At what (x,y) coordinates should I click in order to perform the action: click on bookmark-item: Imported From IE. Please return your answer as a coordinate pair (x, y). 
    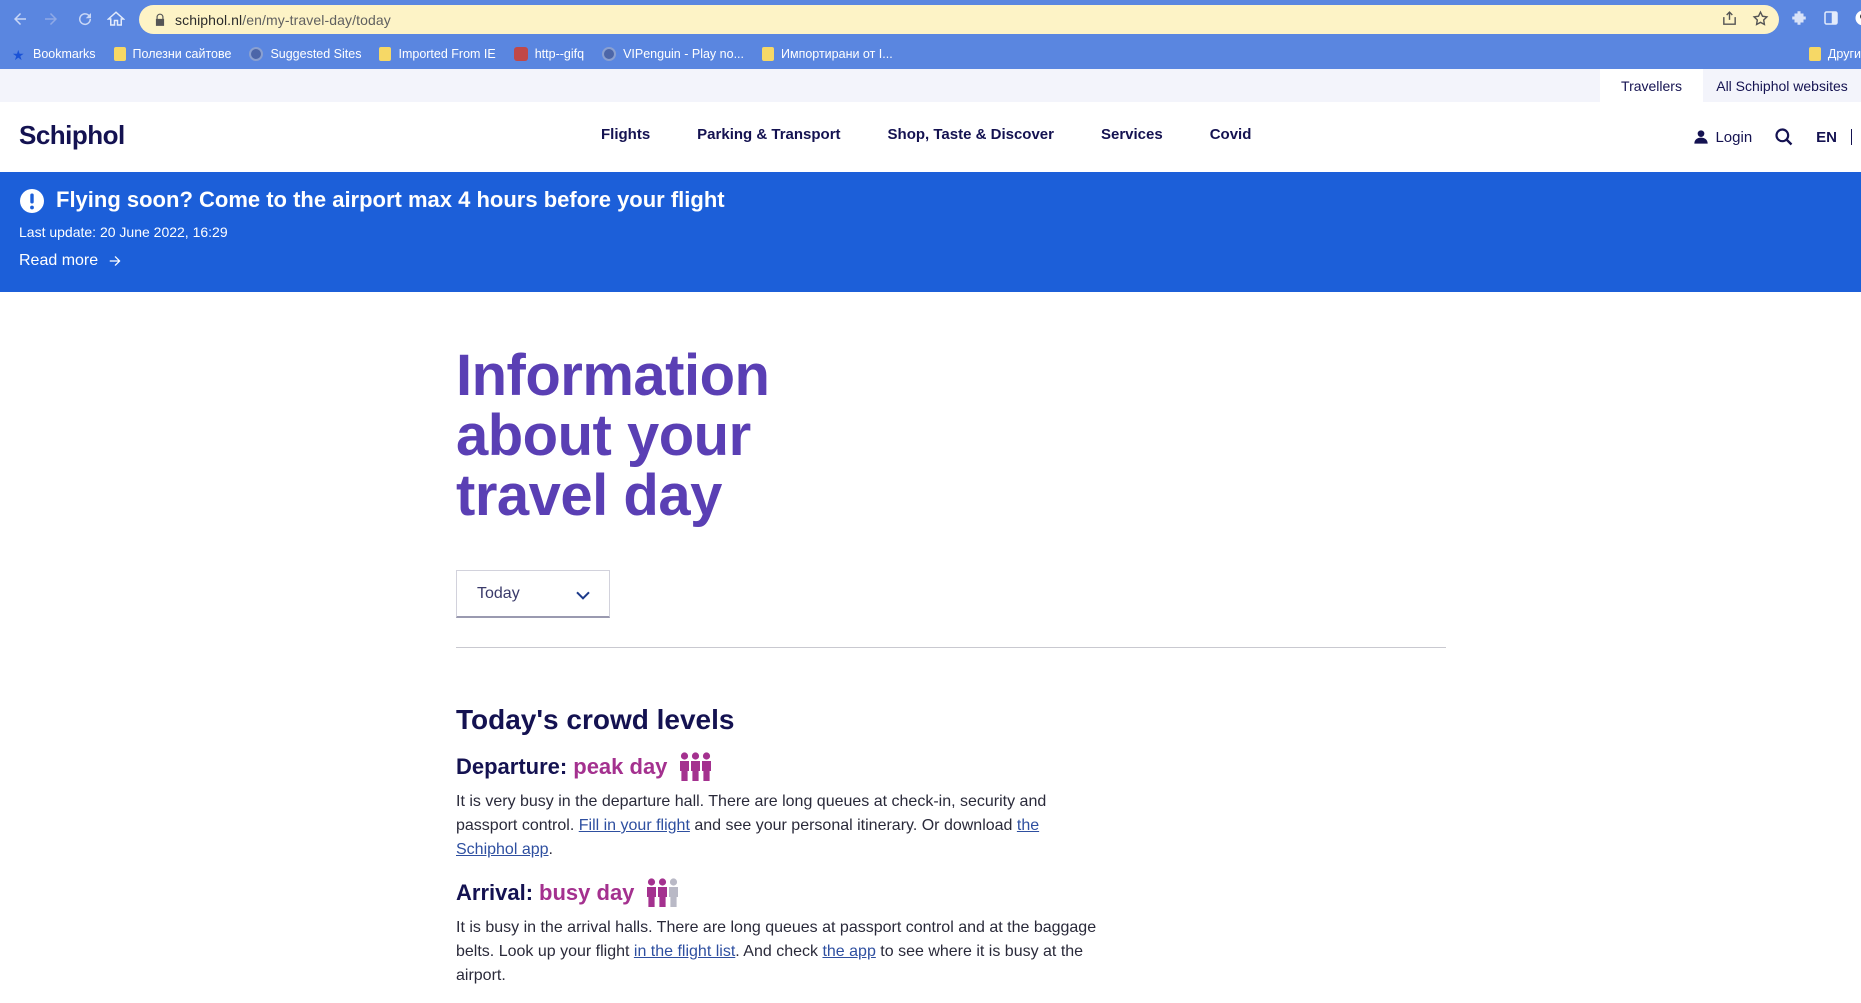
    Looking at the image, I should click on (437, 53).